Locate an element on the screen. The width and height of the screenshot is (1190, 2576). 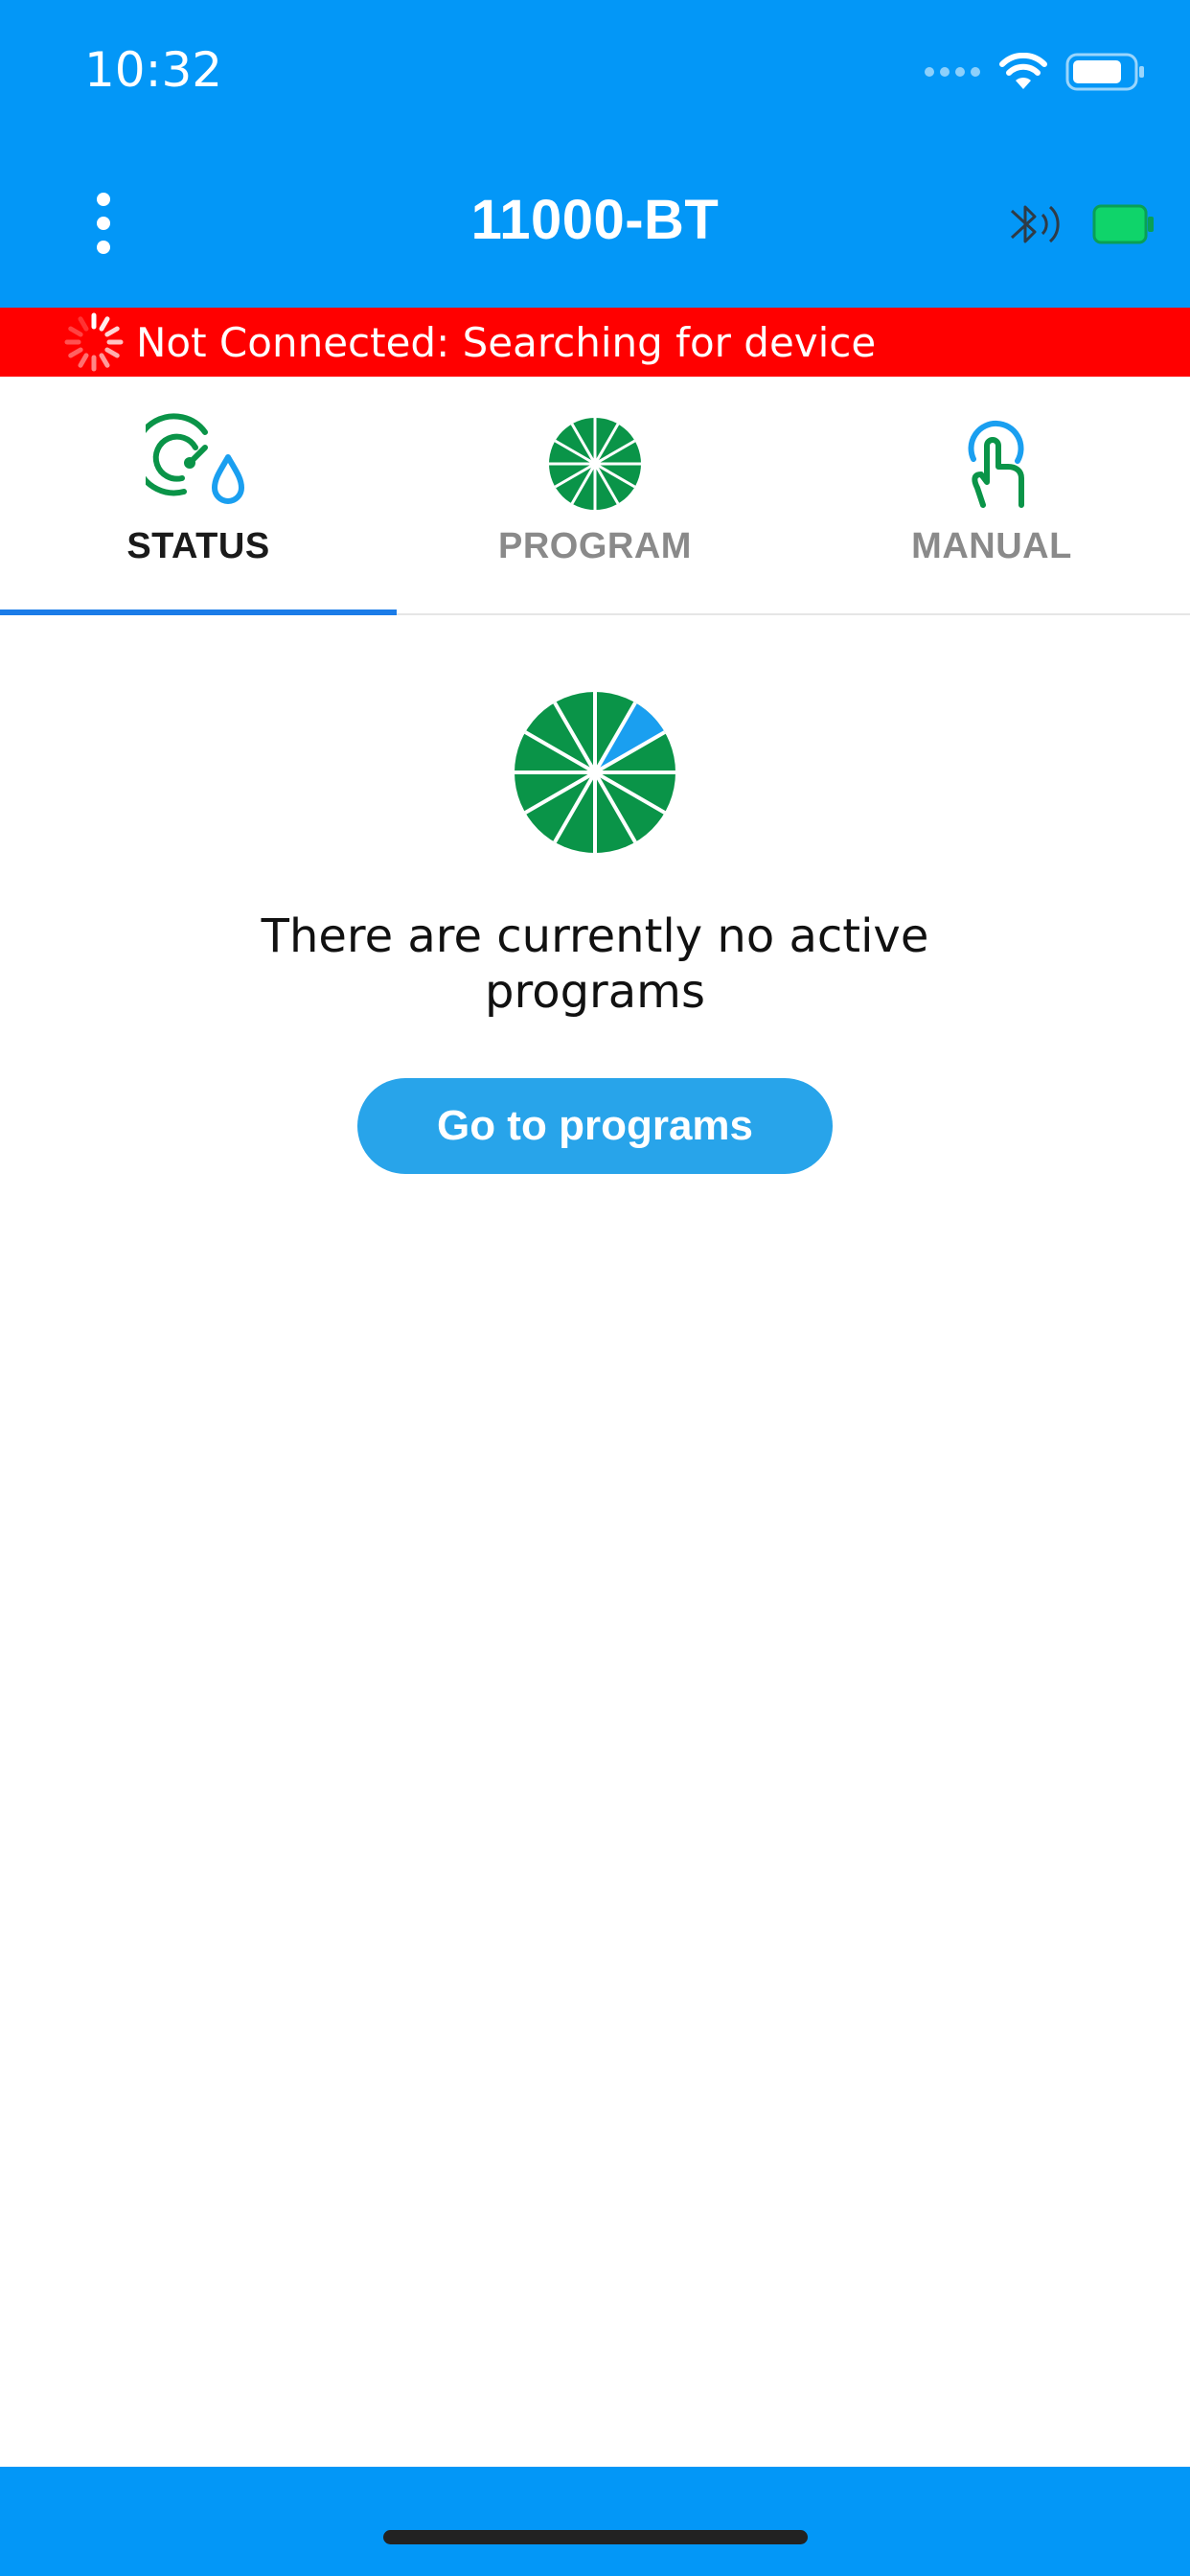
tab-manual: MANUAL is located at coordinates (991, 495).